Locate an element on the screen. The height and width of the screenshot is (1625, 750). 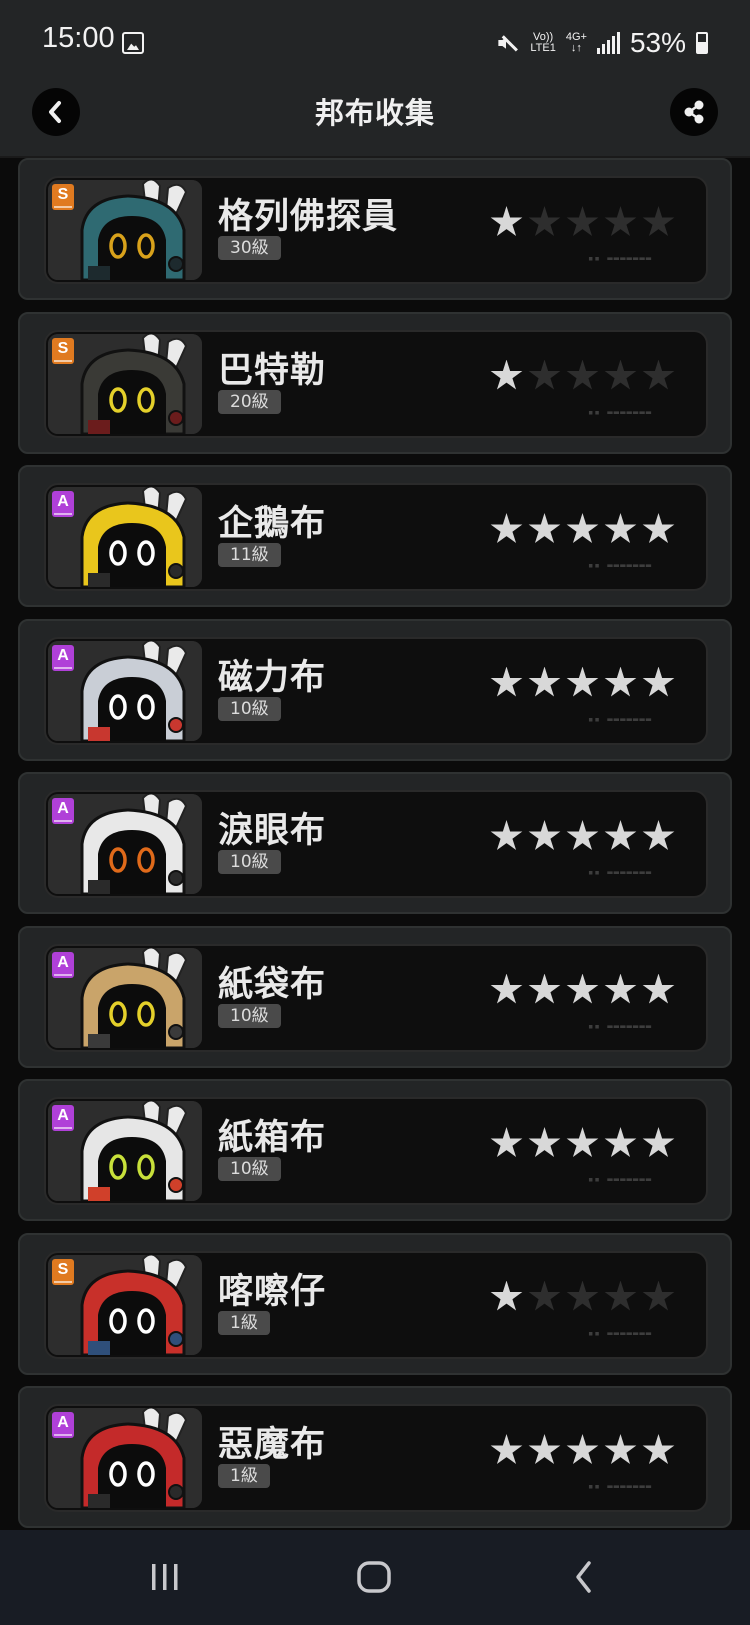
bangboo-name: 紙箱布 is located at coordinates (272, 1138).